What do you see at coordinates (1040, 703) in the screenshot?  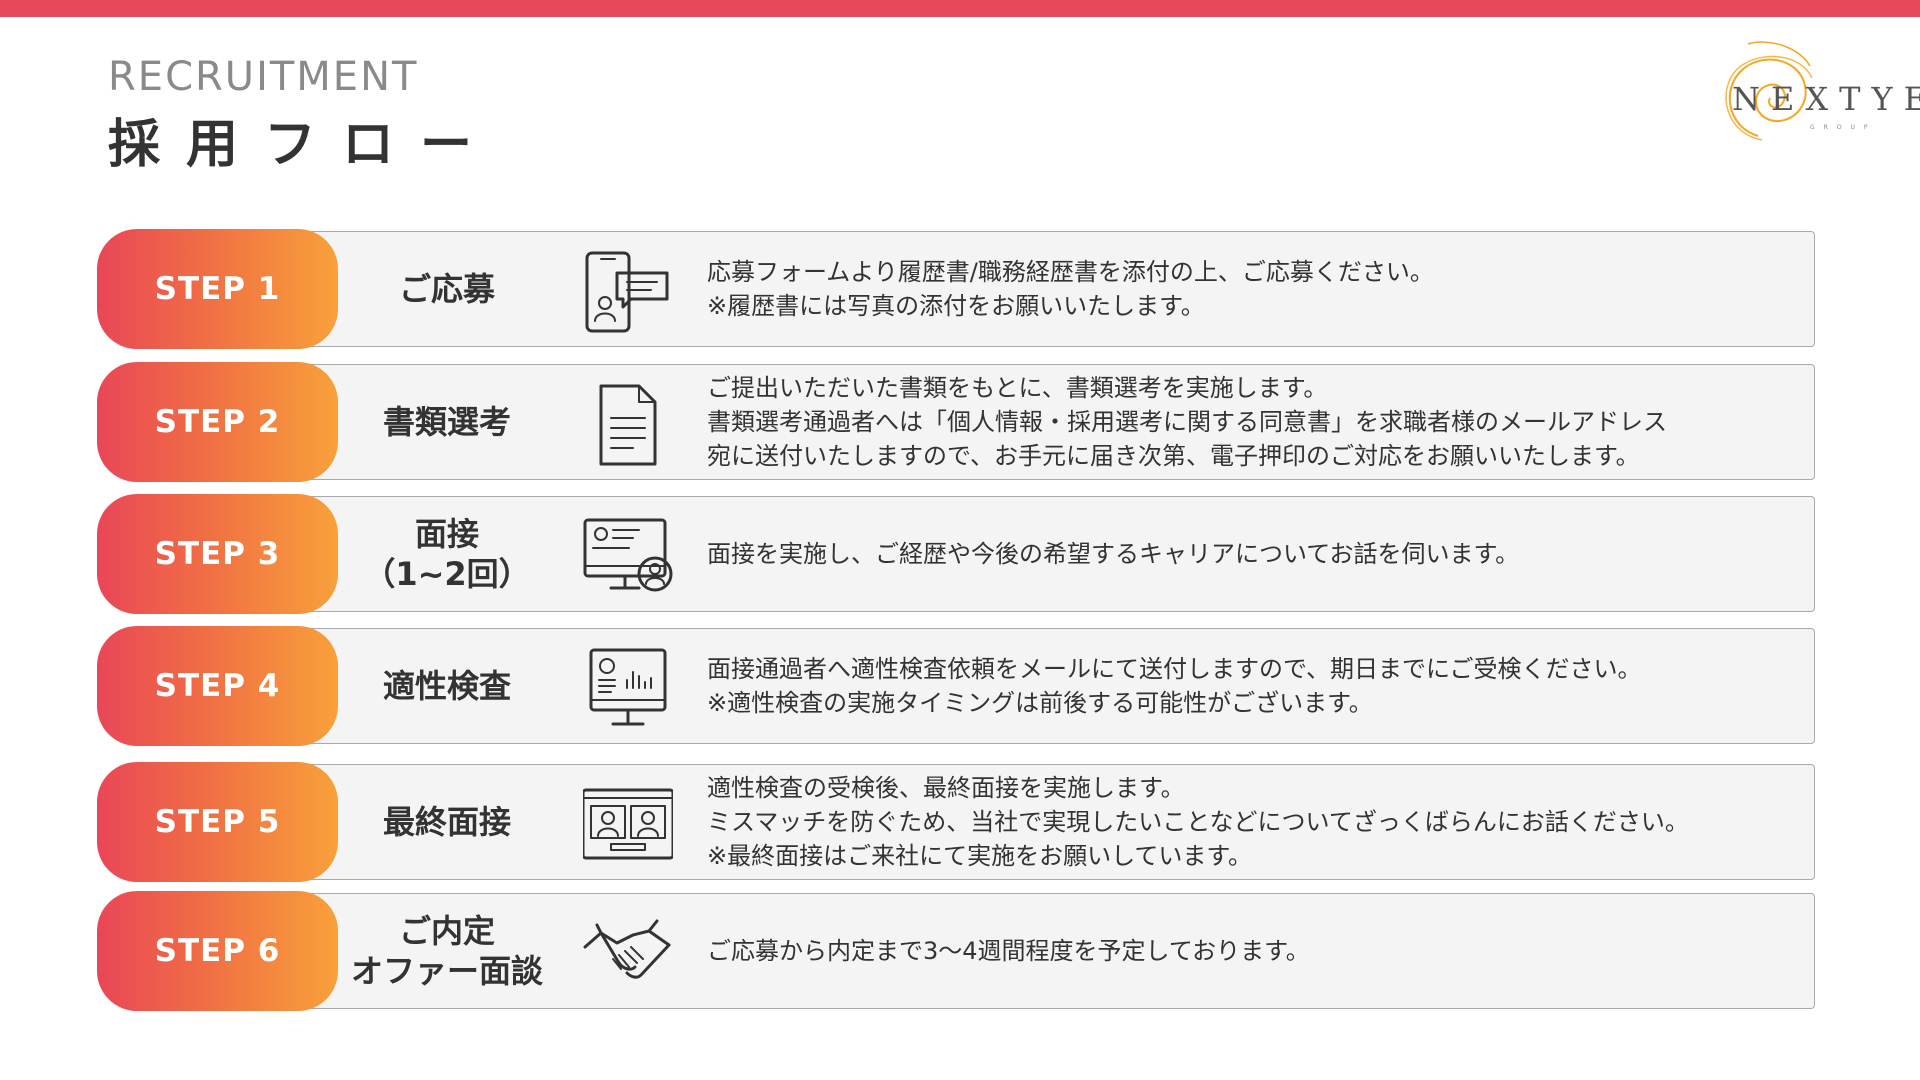 I see `step-description-line: ※適性検査の実施タイミングは前後する可能性がございます。` at bounding box center [1040, 703].